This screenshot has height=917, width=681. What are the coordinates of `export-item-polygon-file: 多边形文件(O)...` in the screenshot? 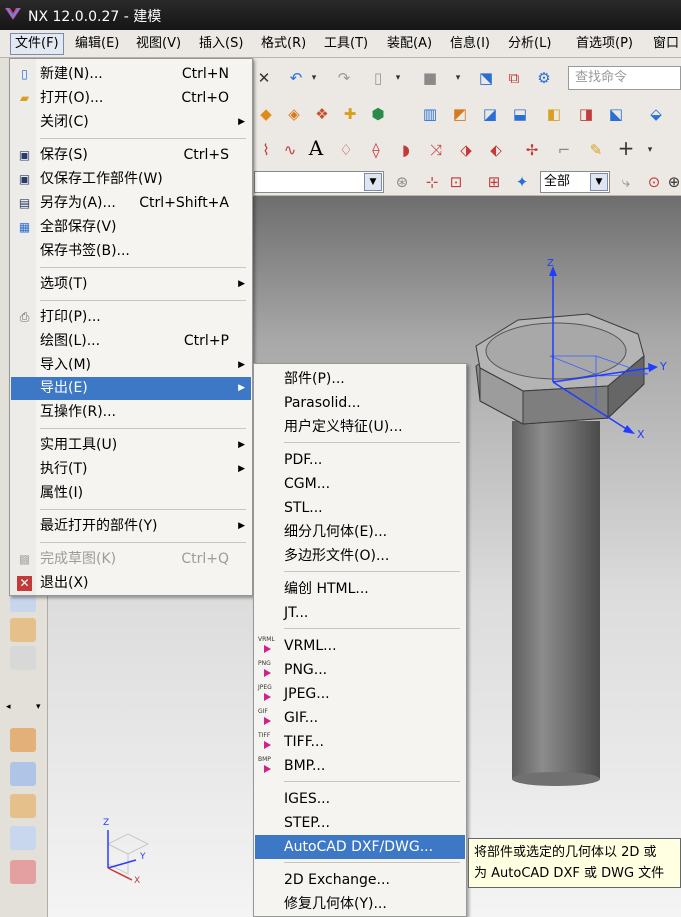 It's located at (360, 556).